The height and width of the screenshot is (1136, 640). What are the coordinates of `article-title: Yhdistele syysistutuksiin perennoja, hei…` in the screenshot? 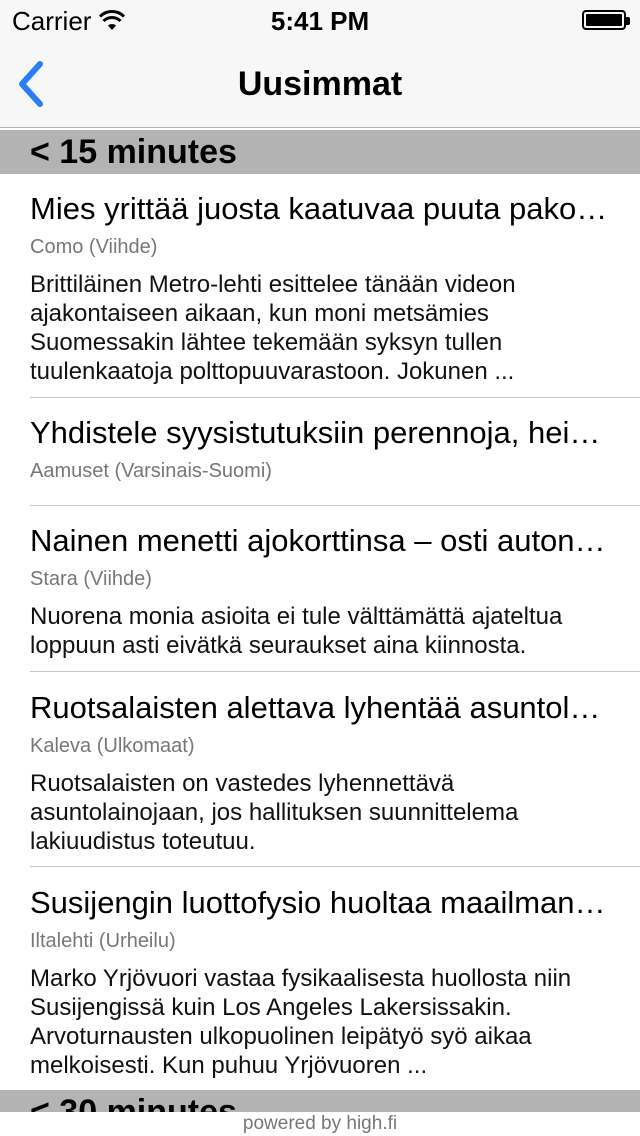 It's located at (315, 432).